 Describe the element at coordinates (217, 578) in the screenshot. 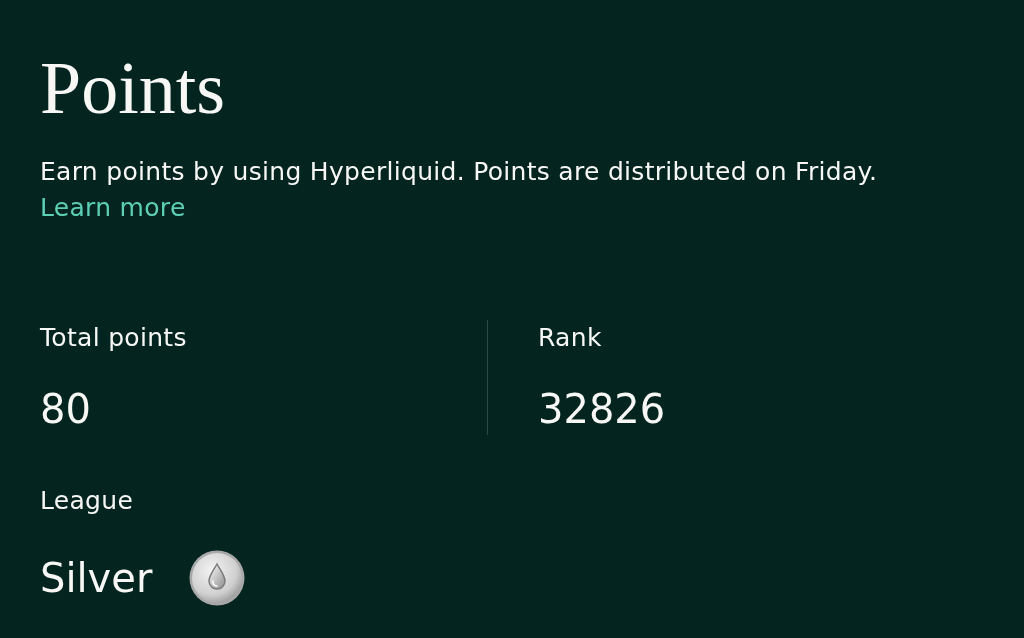

I see `droplet-medal-icon` at that location.